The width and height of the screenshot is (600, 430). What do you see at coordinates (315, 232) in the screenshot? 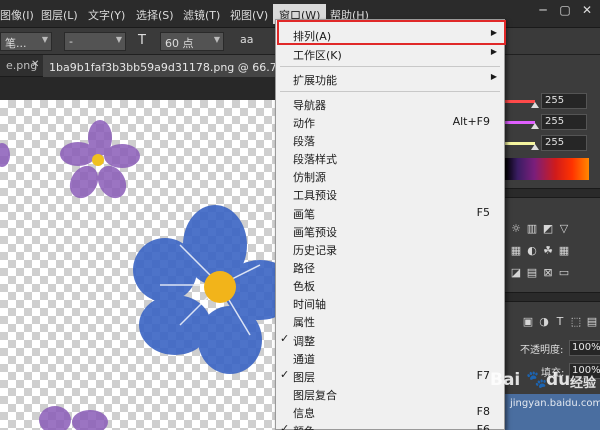
I see `menu-item-label: 画笔预设` at bounding box center [315, 232].